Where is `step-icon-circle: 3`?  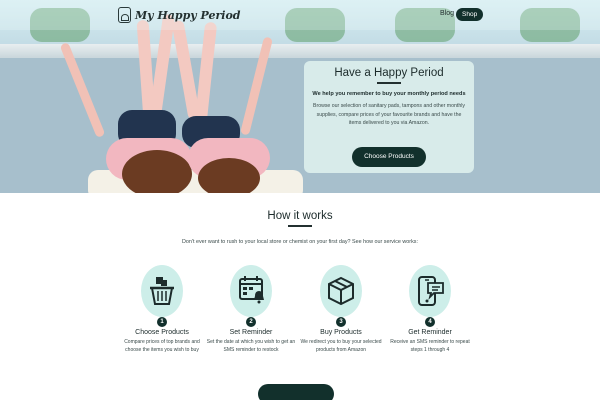
step-icon-circle: 3 is located at coordinates (341, 296).